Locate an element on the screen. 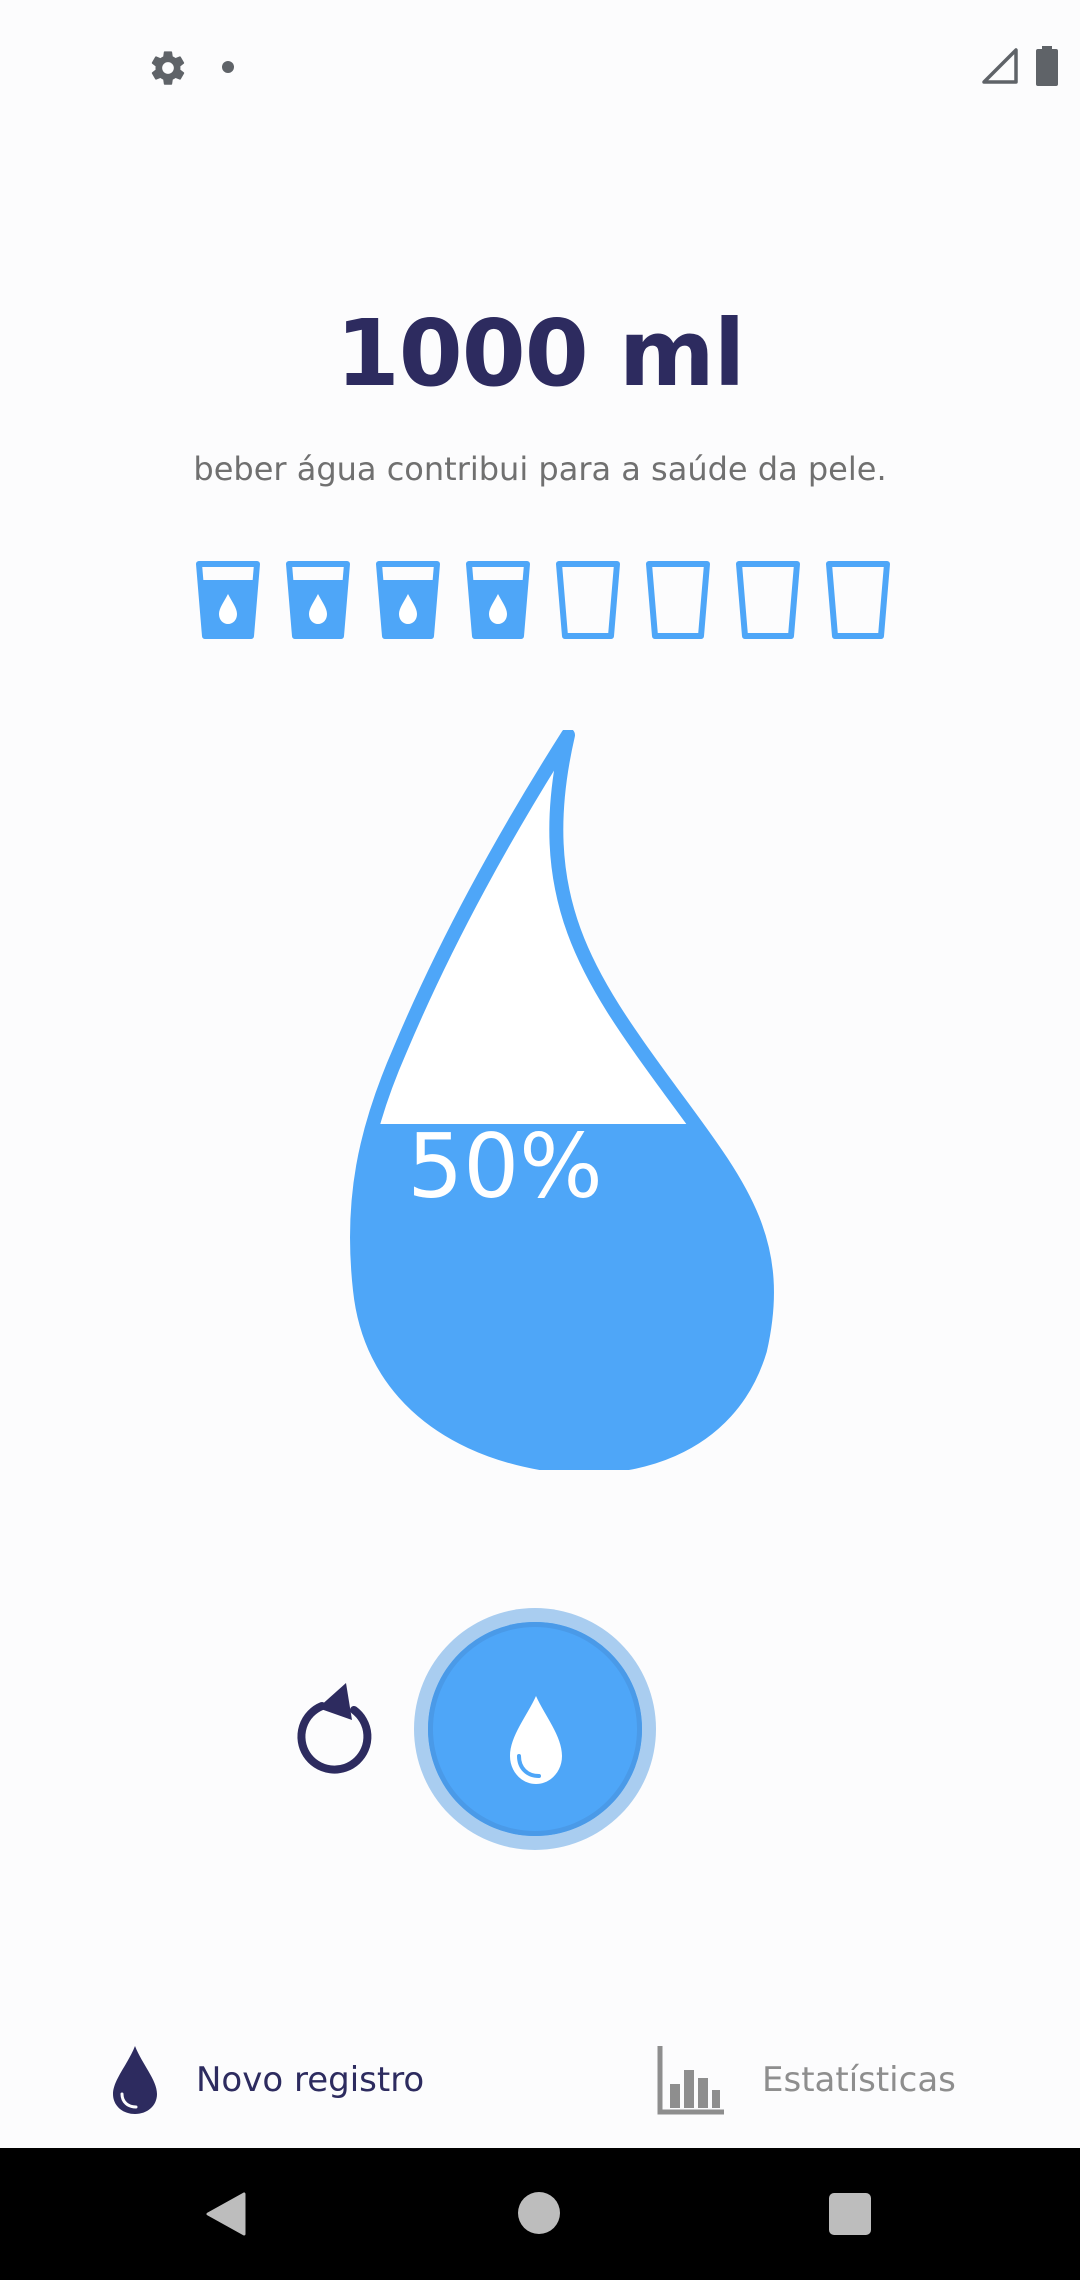  daily-goal-amount: 1000 ml is located at coordinates (540, 353).